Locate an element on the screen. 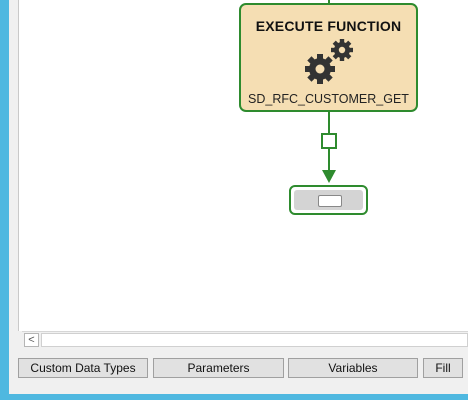  connector-port is located at coordinates (329, 141).